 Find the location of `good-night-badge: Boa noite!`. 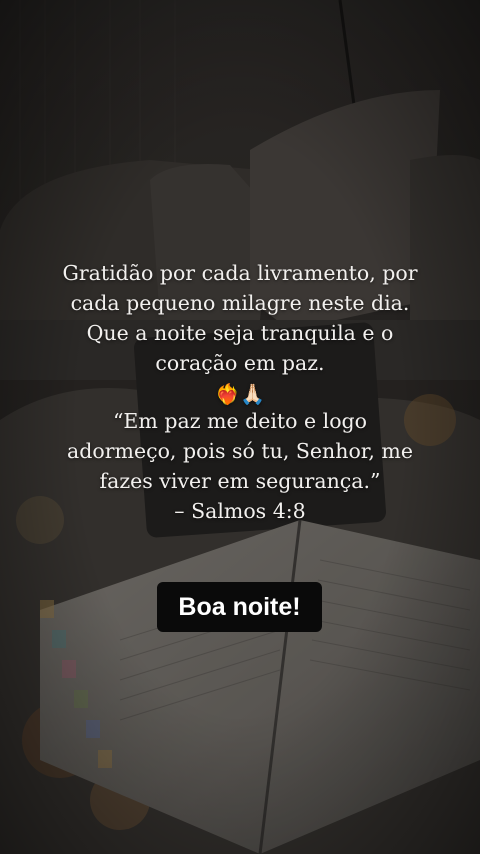

good-night-badge: Boa noite! is located at coordinates (239, 607).